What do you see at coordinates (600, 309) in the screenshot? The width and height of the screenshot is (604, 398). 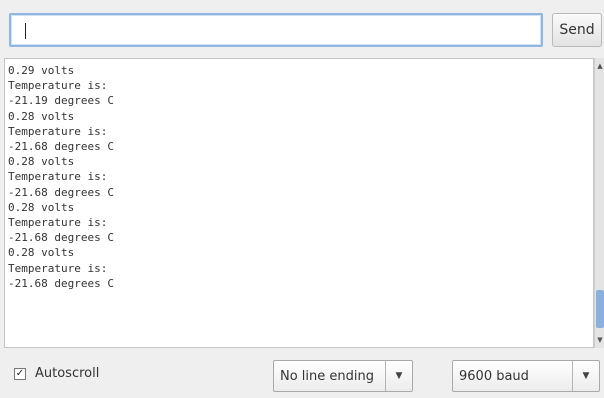 I see `scroll-thumb` at bounding box center [600, 309].